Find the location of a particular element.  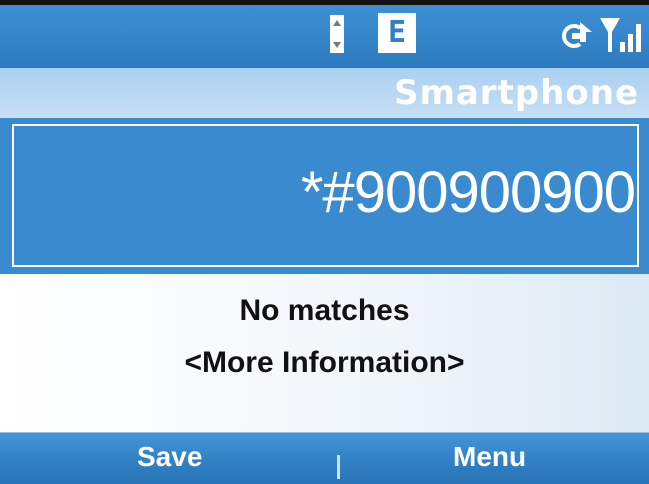

more-information-link: <More Information> is located at coordinates (324, 363).